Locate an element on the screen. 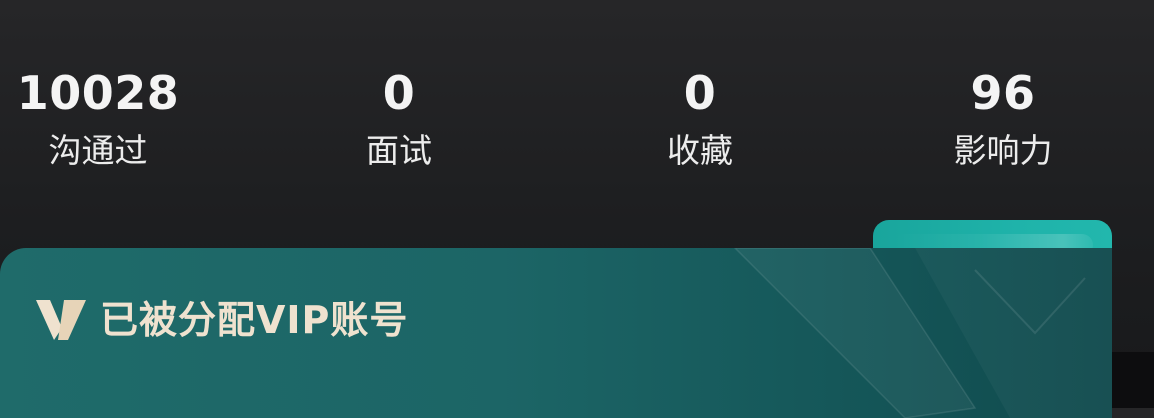 This screenshot has width=1154, height=418. stat-interview-count: 0 is located at coordinates (399, 93).